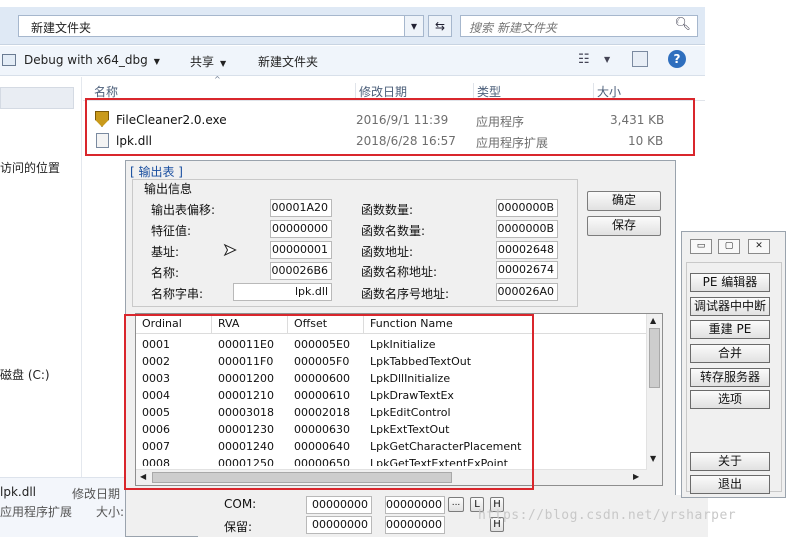 The width and height of the screenshot is (799, 537). I want to click on column-header-date: 修改日期, so click(381, 91).